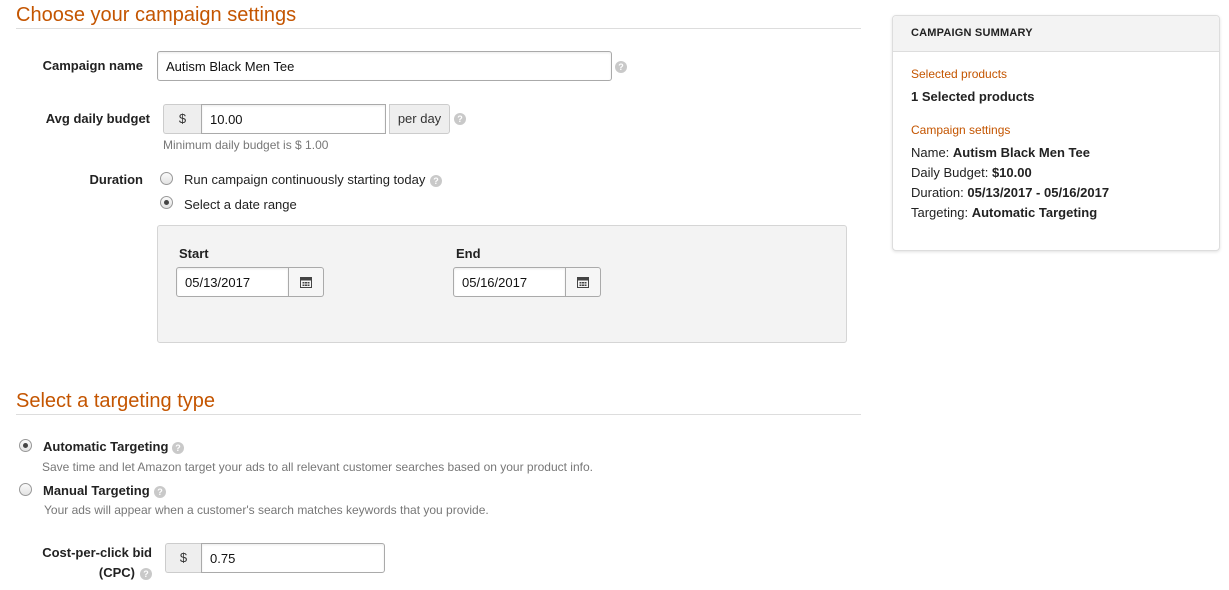 The height and width of the screenshot is (590, 1229). I want to click on summary-duration-key: Duration:, so click(937, 192).